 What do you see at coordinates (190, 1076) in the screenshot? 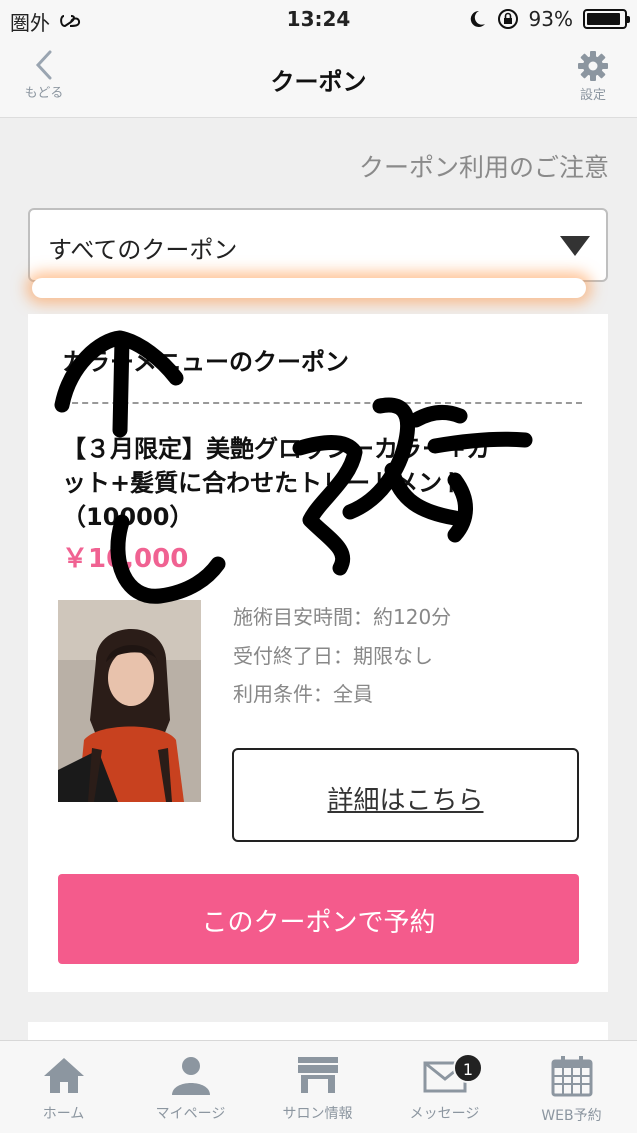
I see `person-icon` at bounding box center [190, 1076].